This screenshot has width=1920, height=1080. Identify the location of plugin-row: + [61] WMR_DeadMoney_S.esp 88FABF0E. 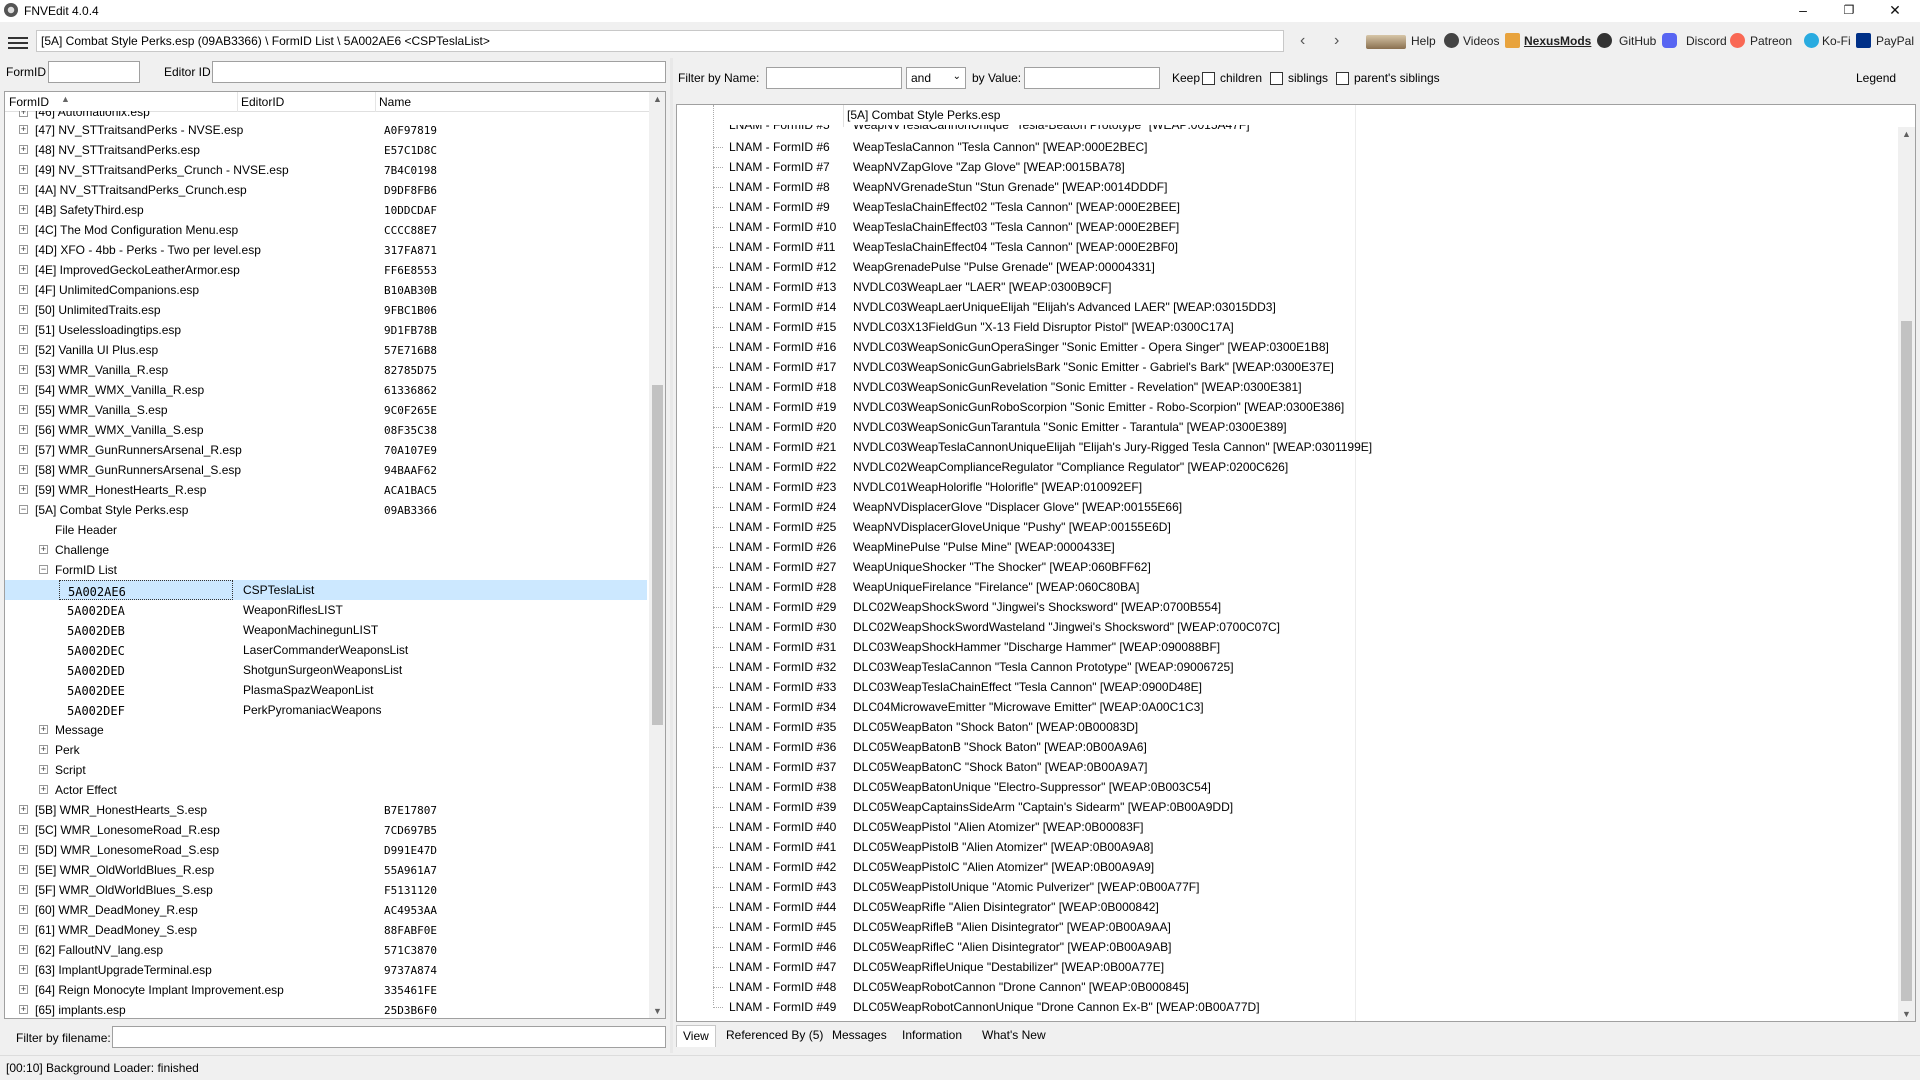
(326, 930).